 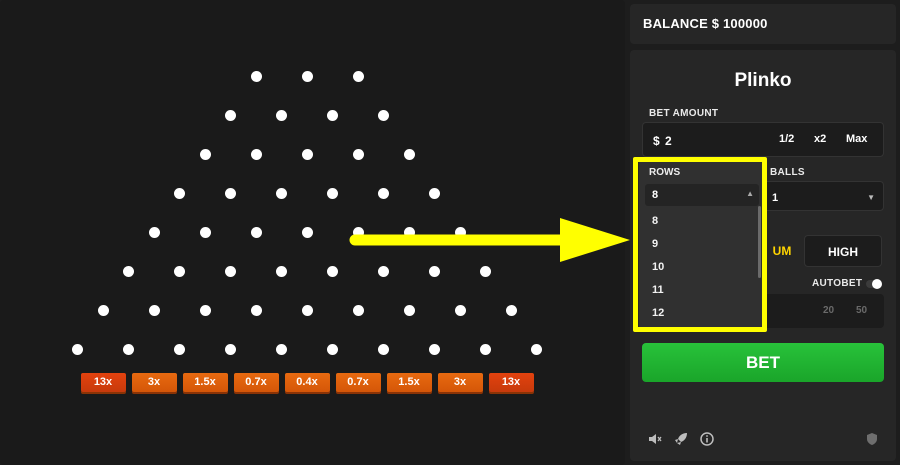 I want to click on annotation-arrow, so click(x=489, y=240).